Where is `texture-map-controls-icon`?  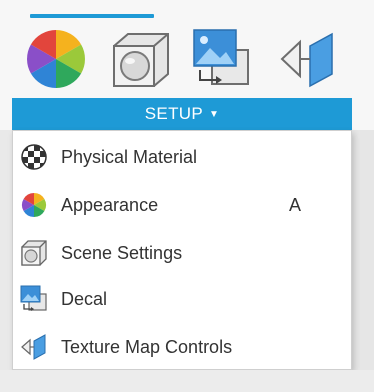 texture-map-controls-icon is located at coordinates (33, 347).